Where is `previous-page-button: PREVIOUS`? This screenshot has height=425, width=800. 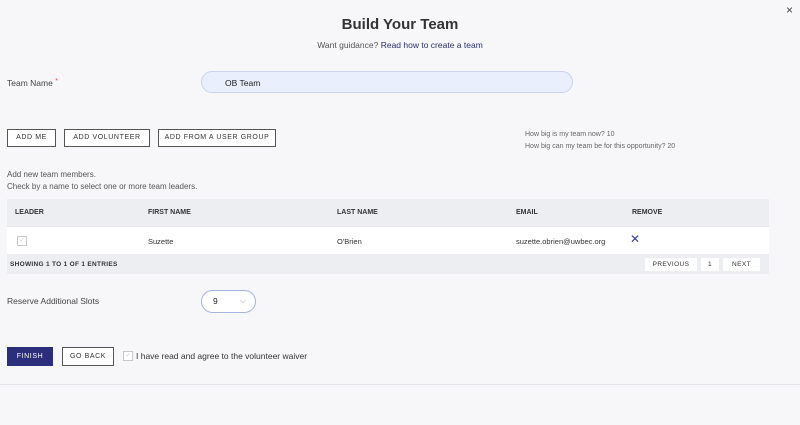 previous-page-button: PREVIOUS is located at coordinates (671, 264).